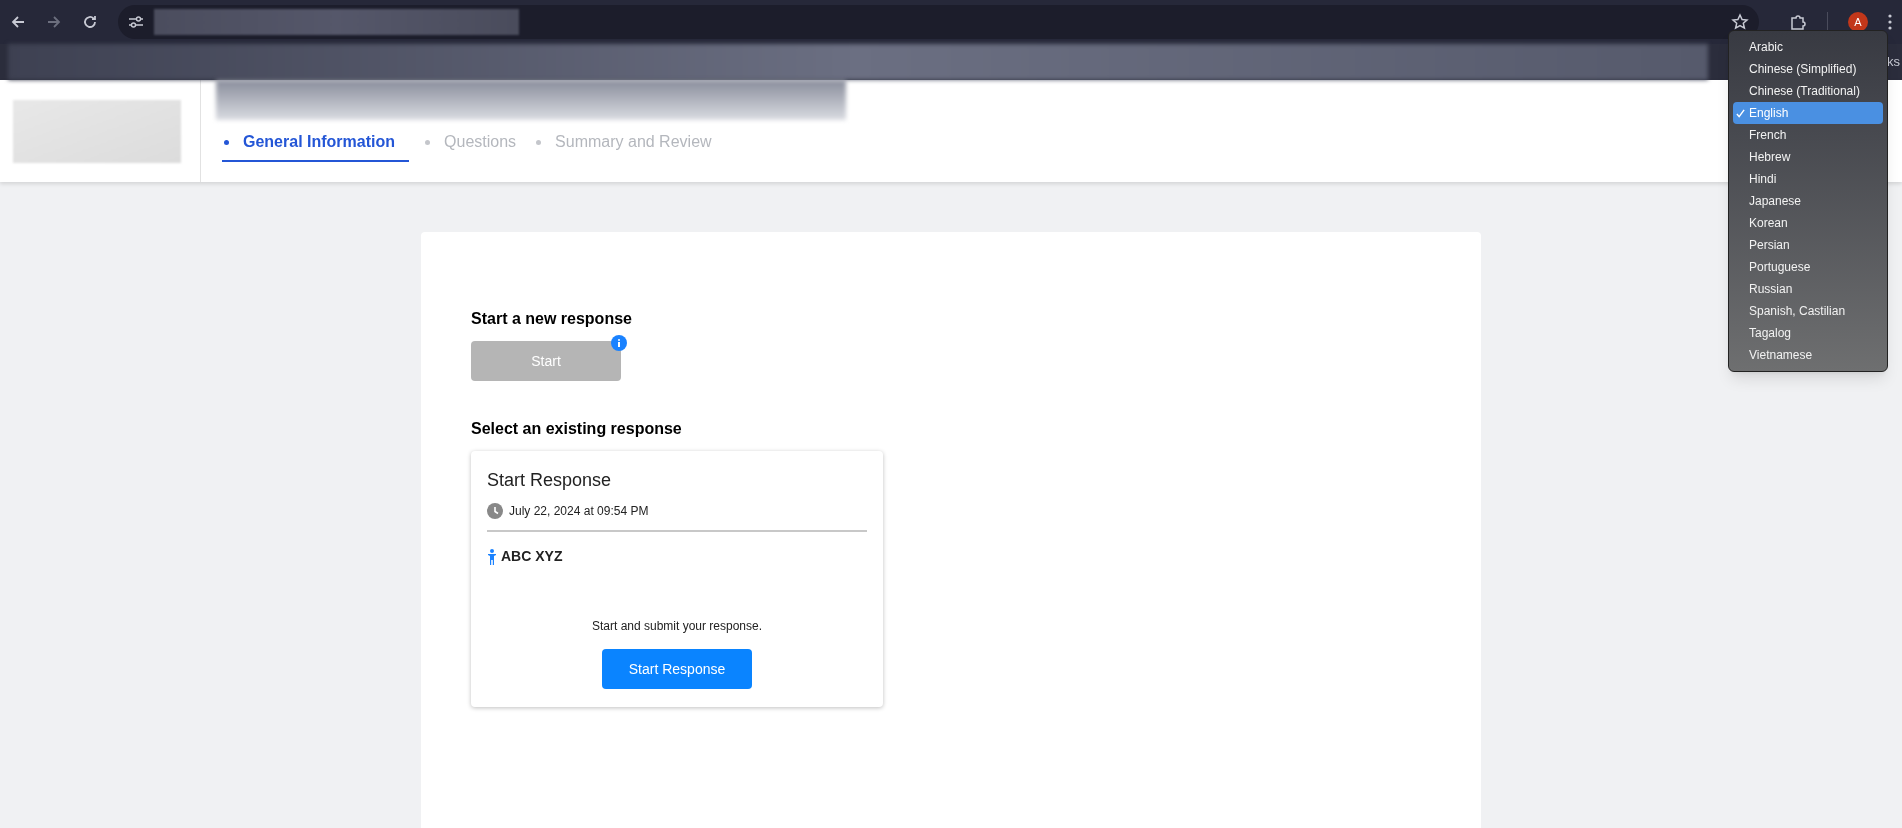 This screenshot has height=828, width=1902. What do you see at coordinates (552, 319) in the screenshot?
I see `section-heading: Start a new response` at bounding box center [552, 319].